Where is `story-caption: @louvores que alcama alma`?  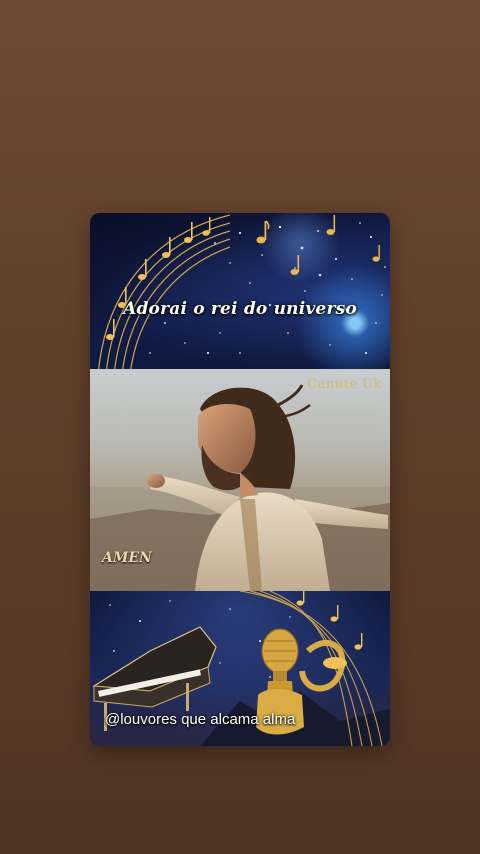
story-caption: @louvores que alcama alma is located at coordinates (200, 719).